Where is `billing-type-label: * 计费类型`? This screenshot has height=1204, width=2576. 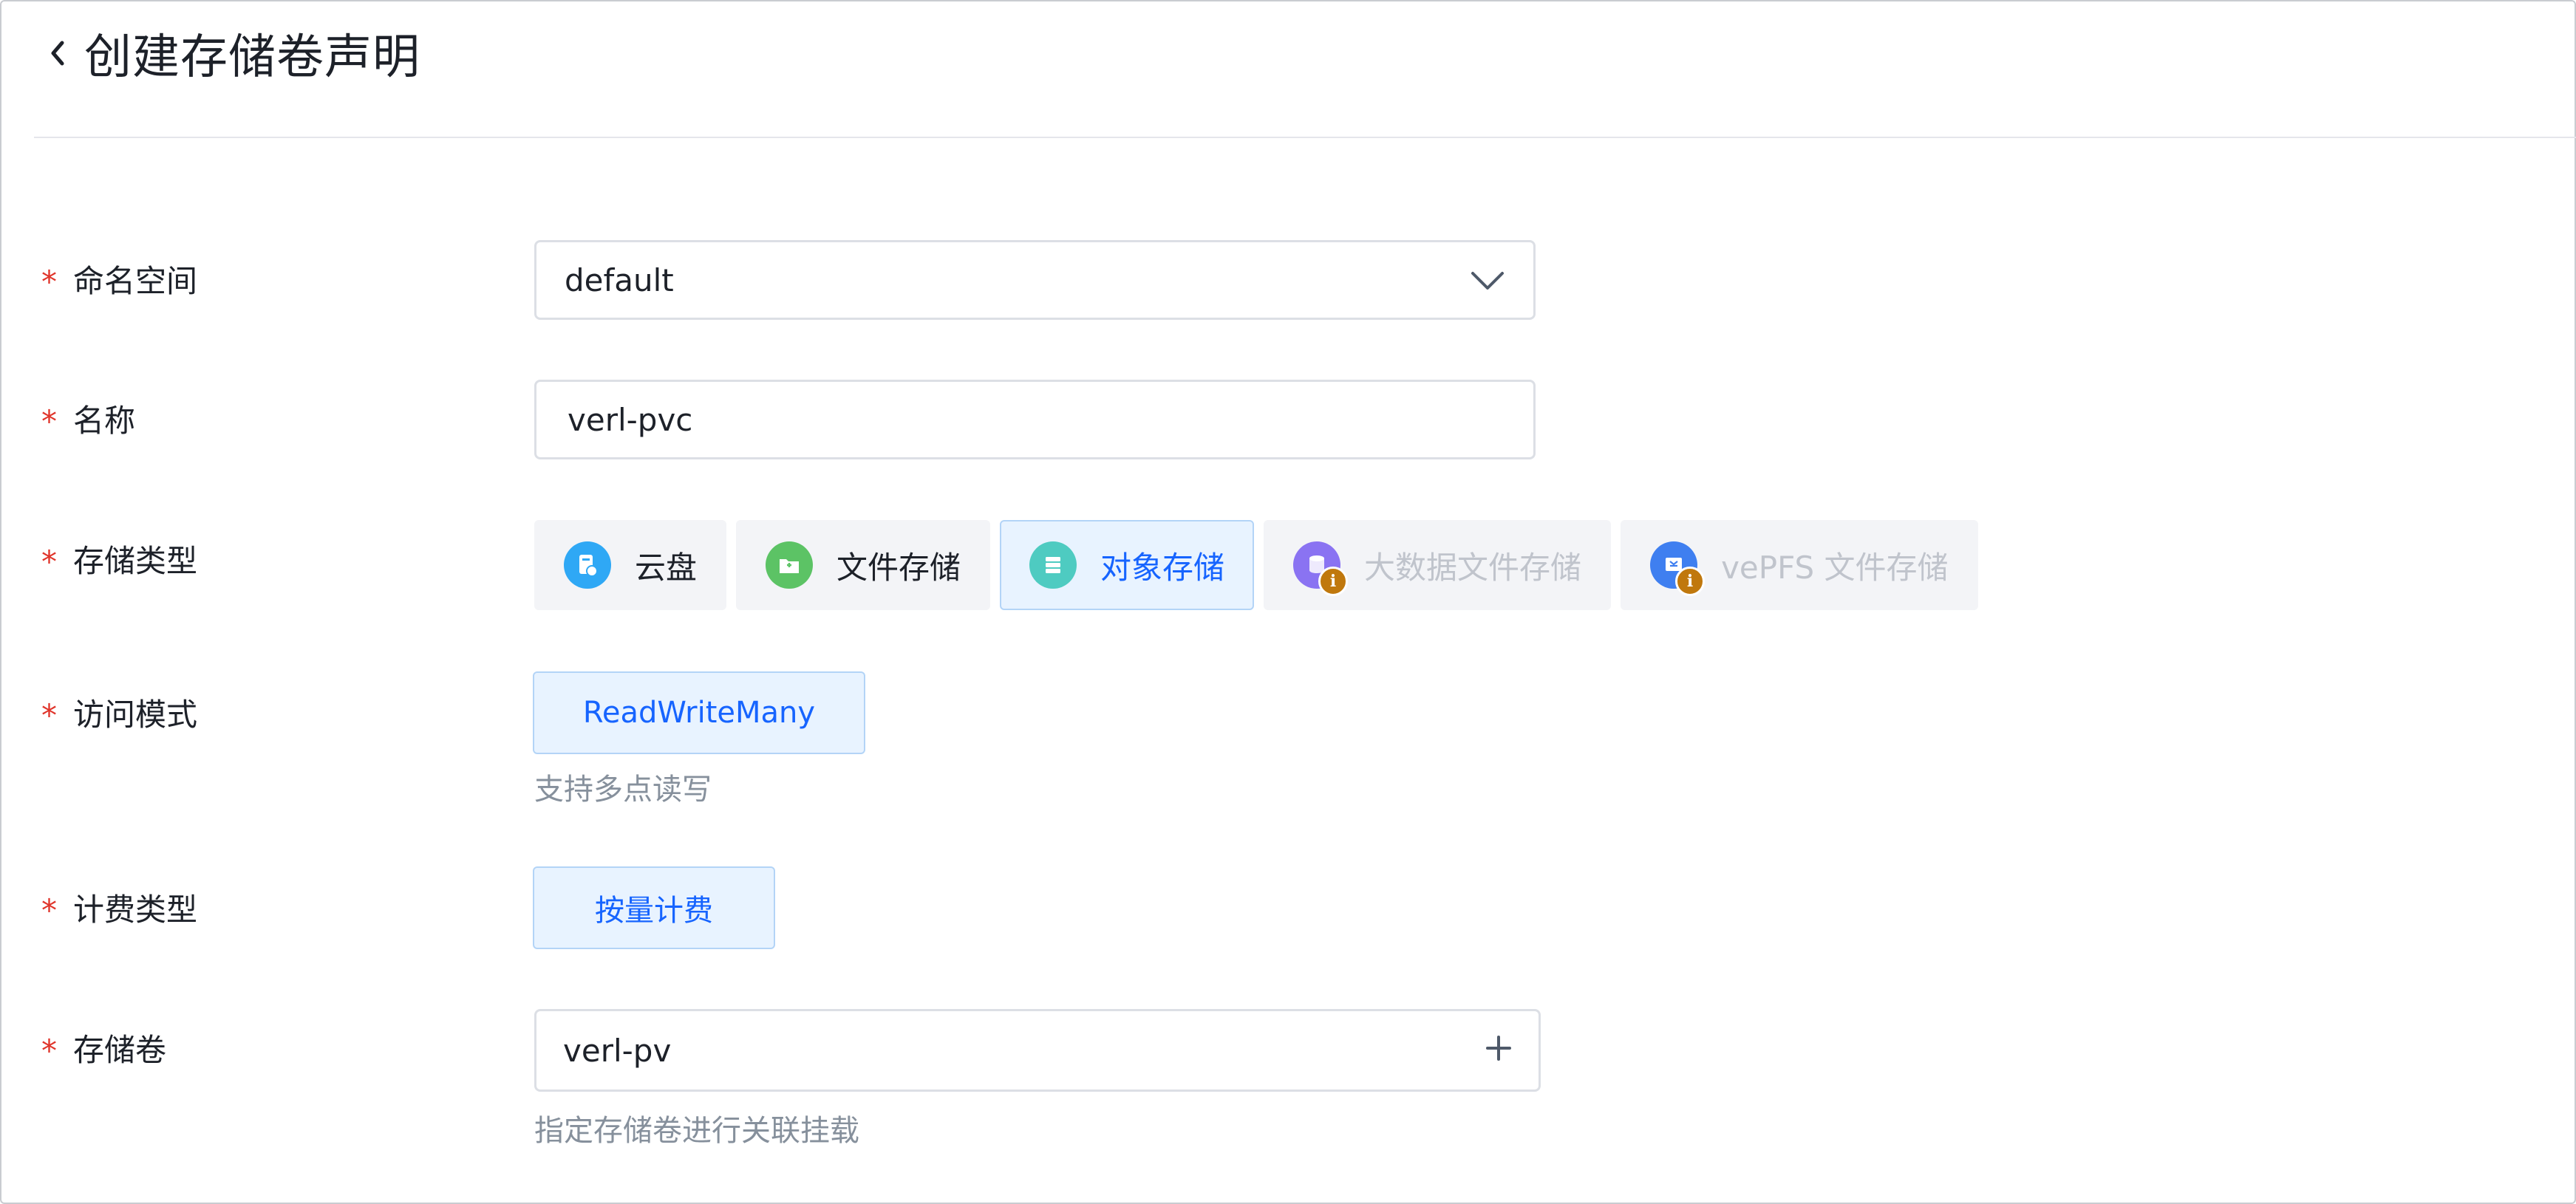
billing-type-label: * 计费类型 is located at coordinates (119, 907).